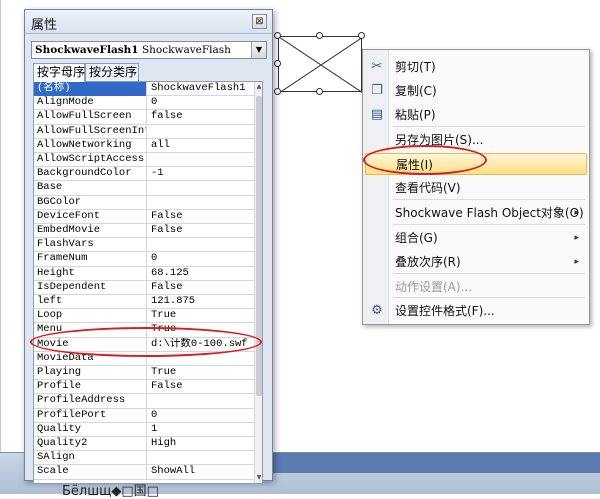 This screenshot has height=499, width=600. Describe the element at coordinates (90, 387) in the screenshot. I see `property-name: Profile` at that location.